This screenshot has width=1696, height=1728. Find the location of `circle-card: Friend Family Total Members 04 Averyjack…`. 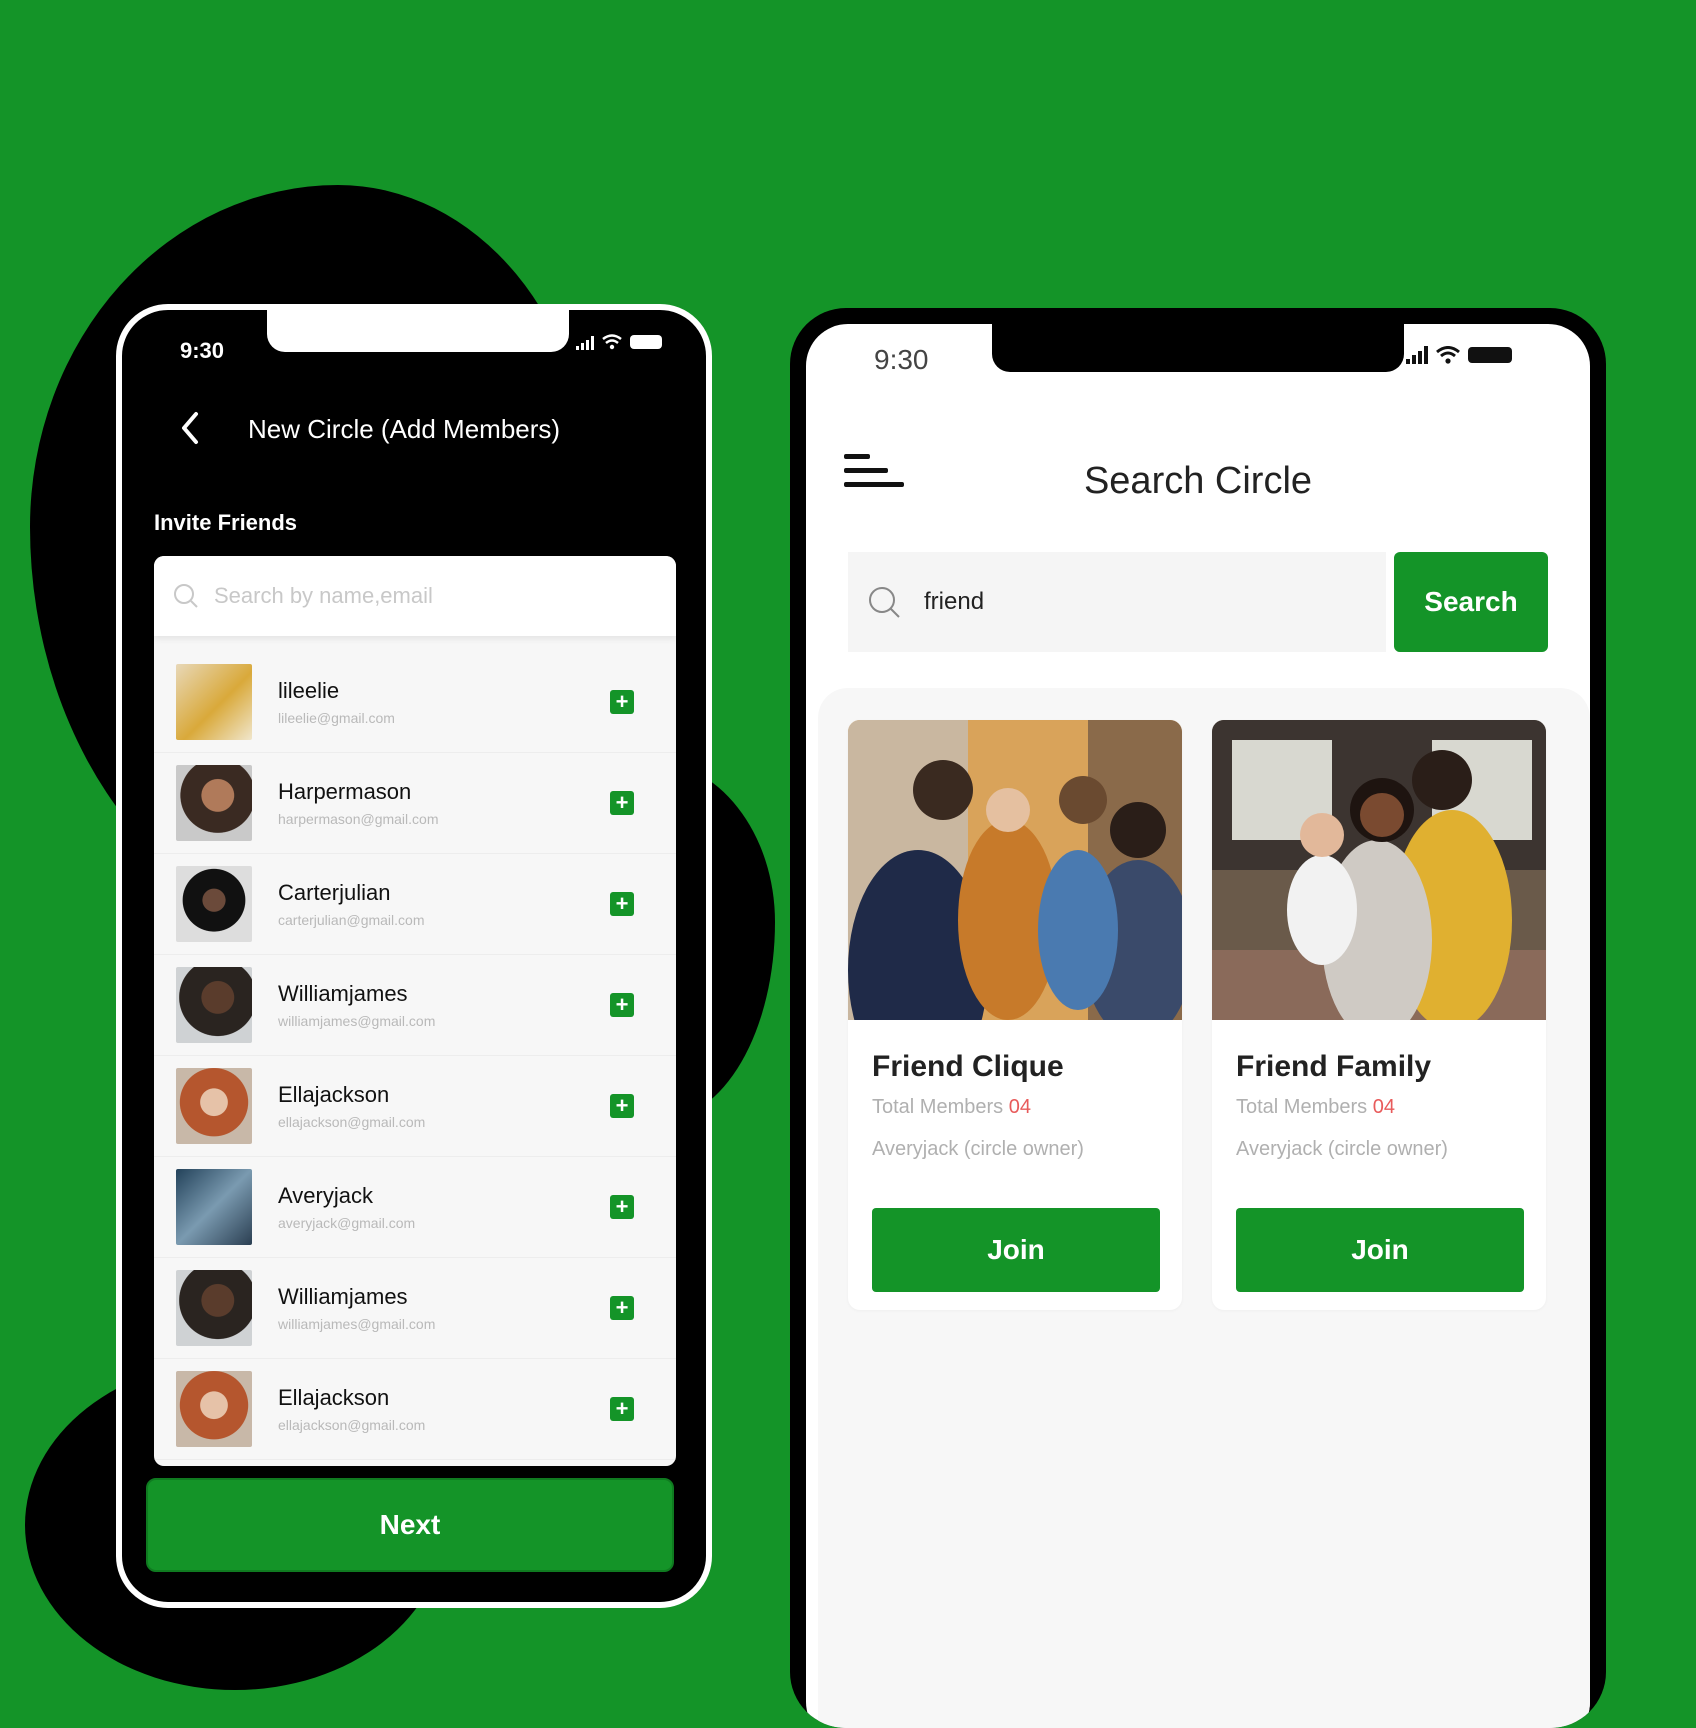

circle-card: Friend Family Total Members 04 Averyjack… is located at coordinates (1379, 1015).